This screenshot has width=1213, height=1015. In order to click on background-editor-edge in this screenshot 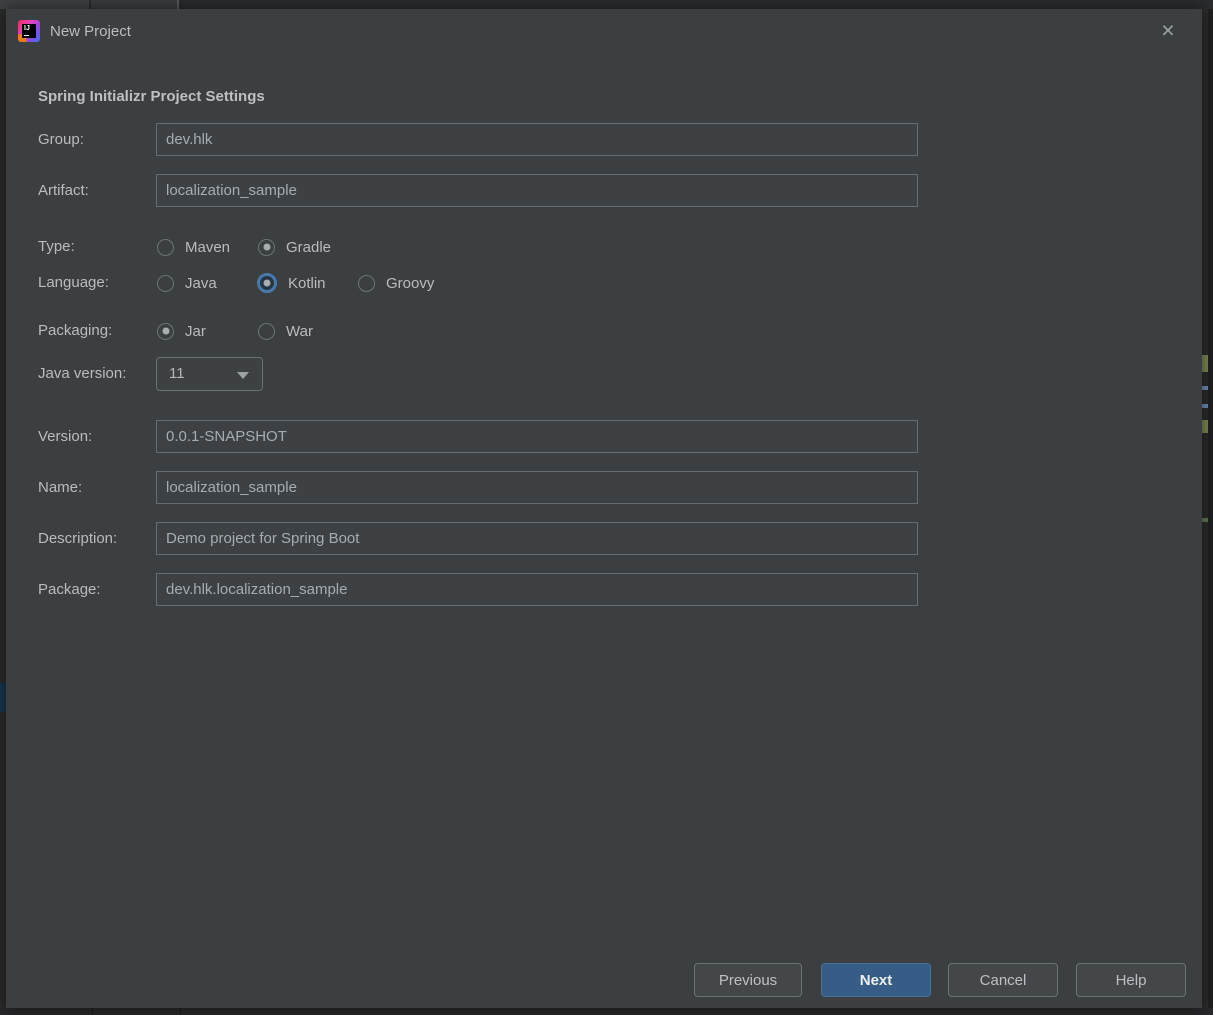, I will do `click(1210, 508)`.